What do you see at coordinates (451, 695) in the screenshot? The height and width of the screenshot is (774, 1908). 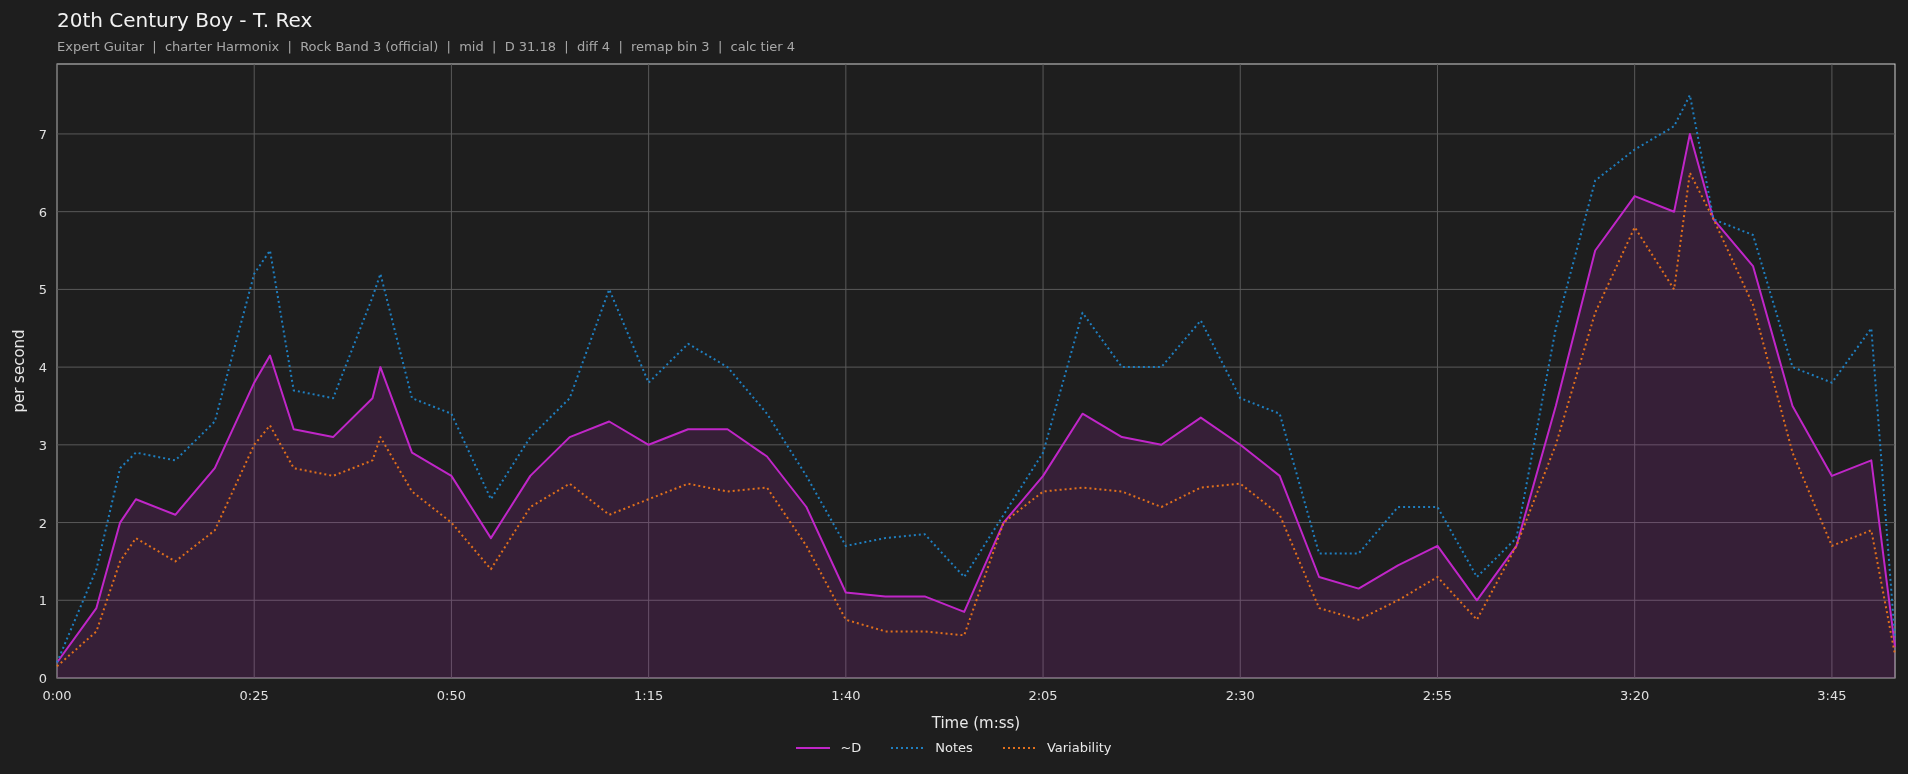 I see `x-tick-label: 0:50` at bounding box center [451, 695].